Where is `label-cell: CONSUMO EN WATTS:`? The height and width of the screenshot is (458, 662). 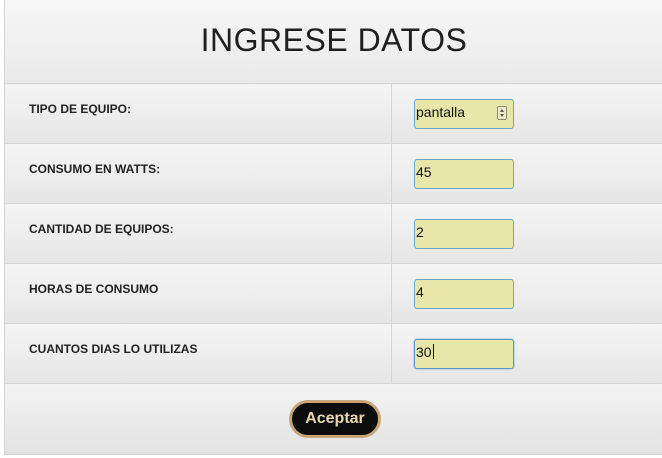 label-cell: CONSUMO EN WATTS: is located at coordinates (198, 173).